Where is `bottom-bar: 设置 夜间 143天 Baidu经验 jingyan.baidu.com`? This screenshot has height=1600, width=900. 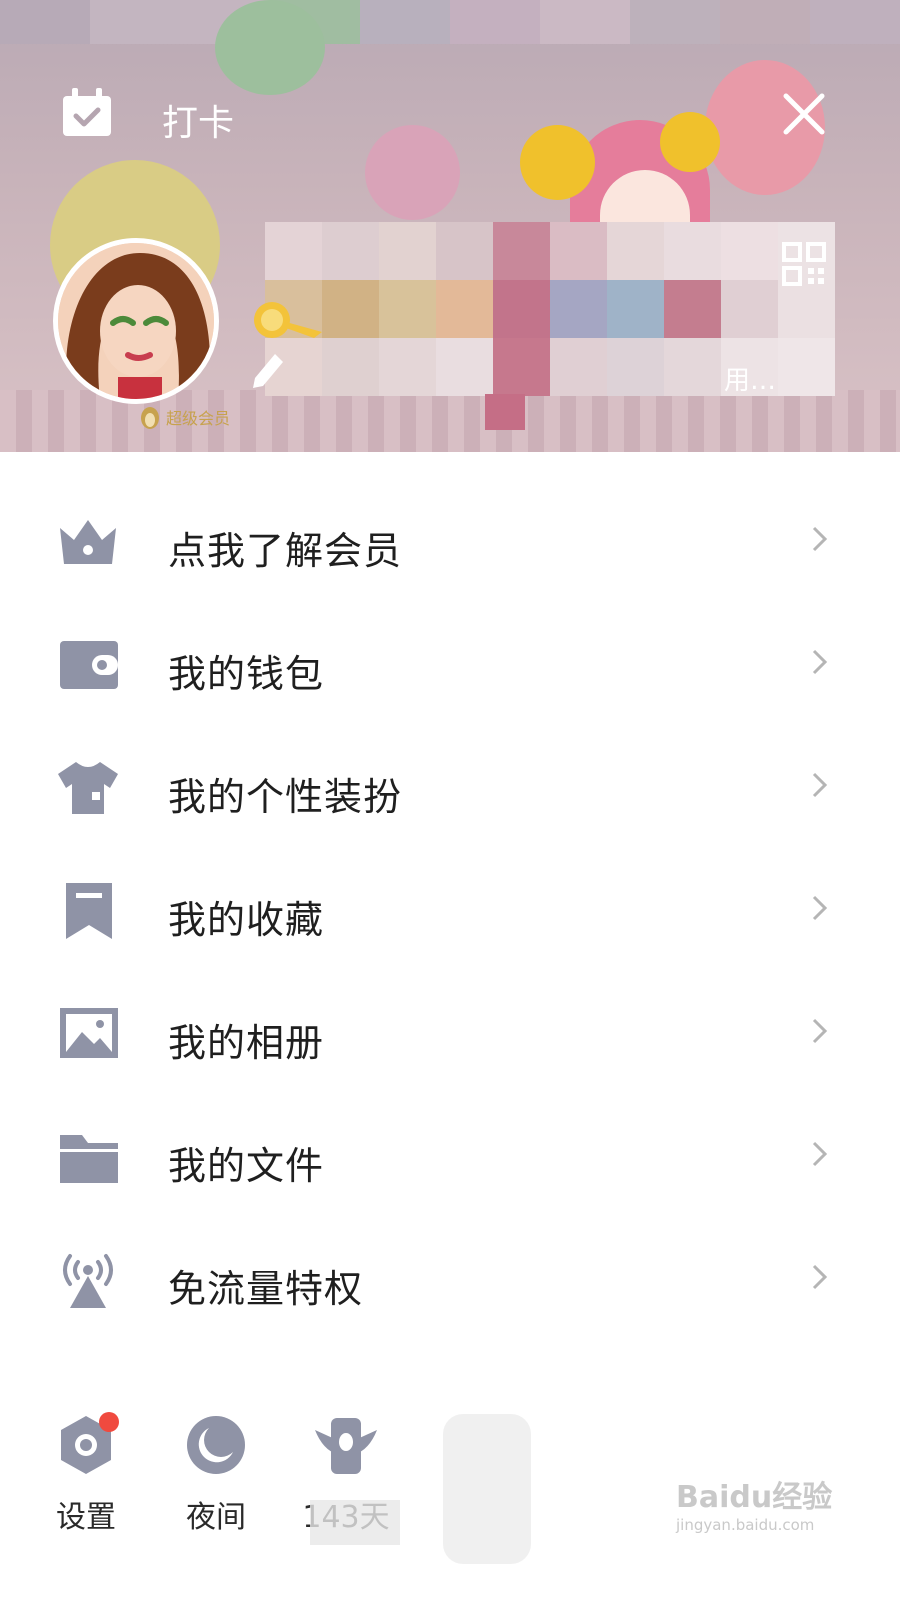 bottom-bar: 设置 夜间 143天 Baidu经验 jingyan.baidu.com is located at coordinates (450, 1500).